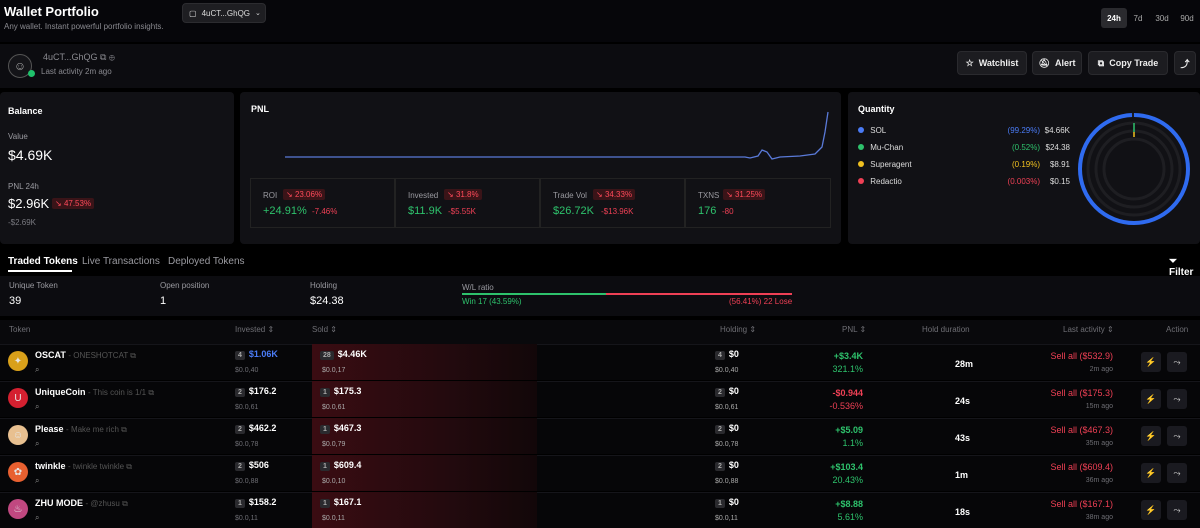  I want to click on hold-duration: 18s, so click(963, 512).